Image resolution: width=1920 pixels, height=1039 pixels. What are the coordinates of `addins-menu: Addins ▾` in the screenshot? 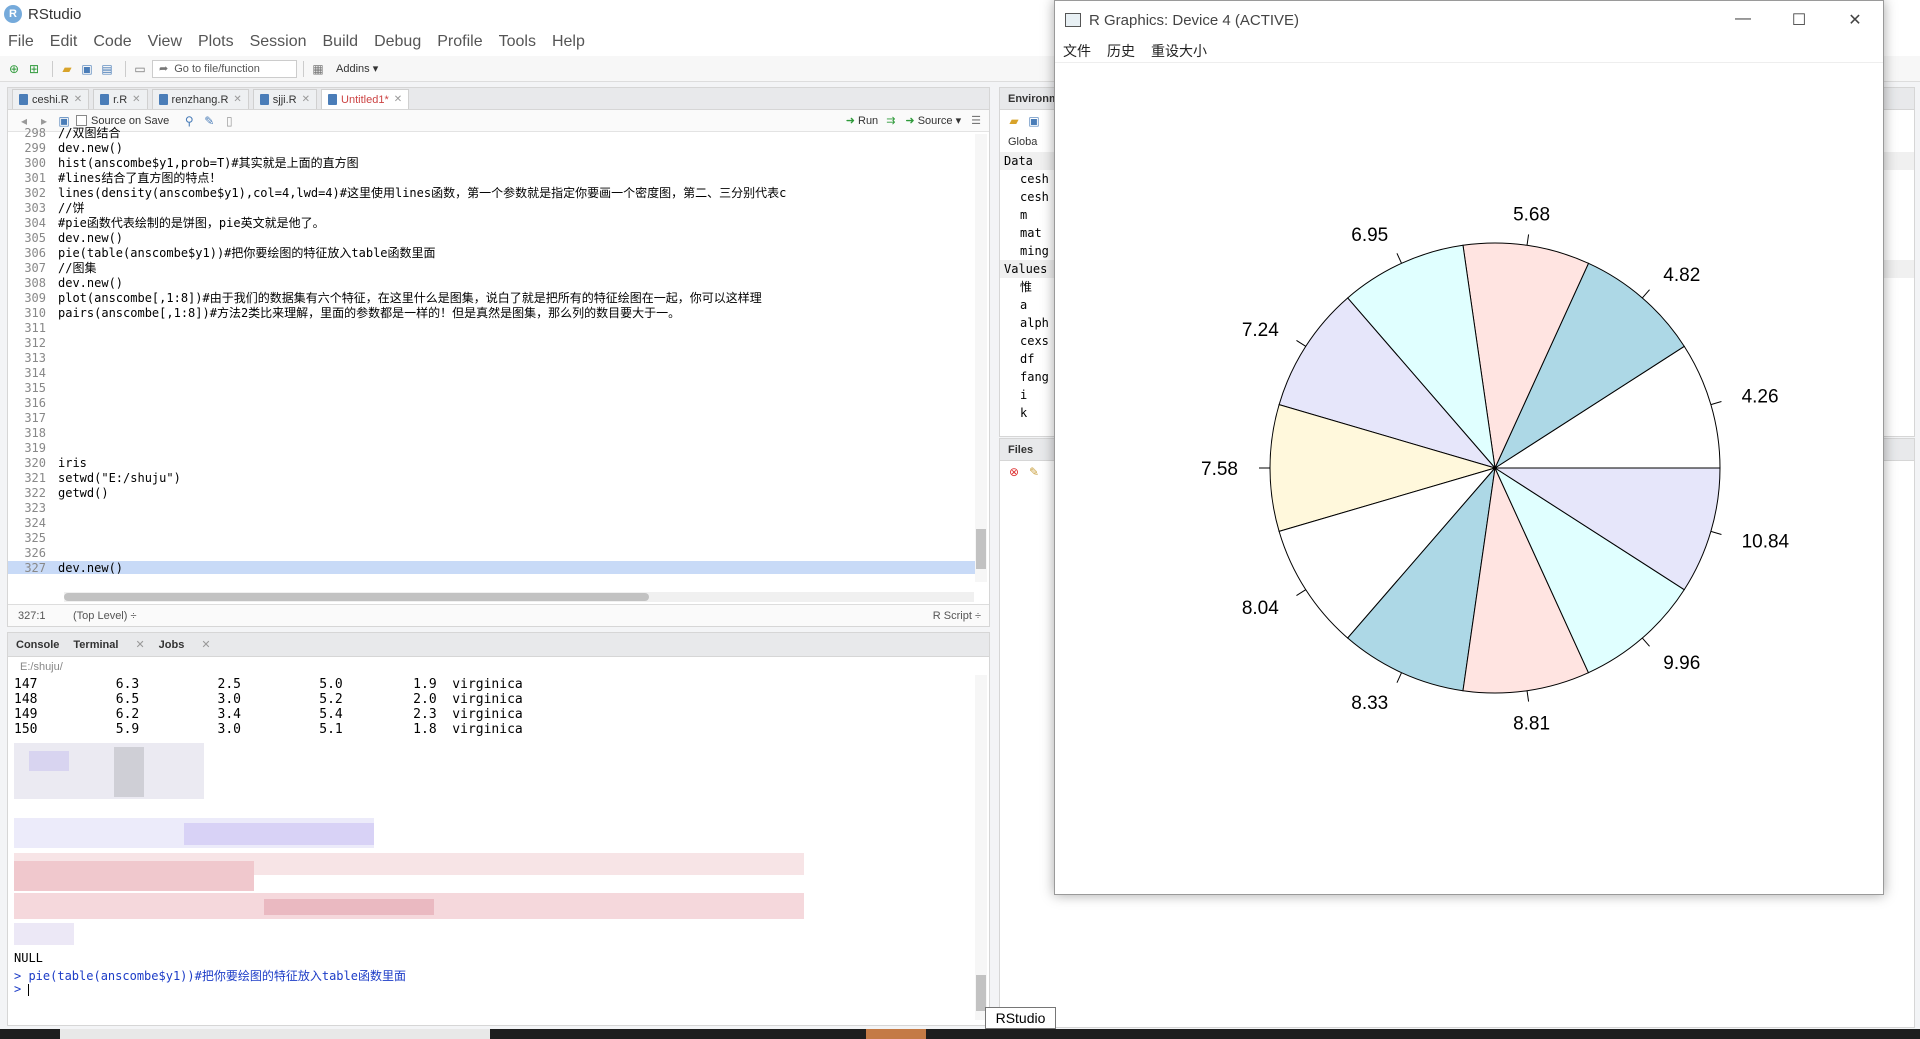 It's located at (357, 68).